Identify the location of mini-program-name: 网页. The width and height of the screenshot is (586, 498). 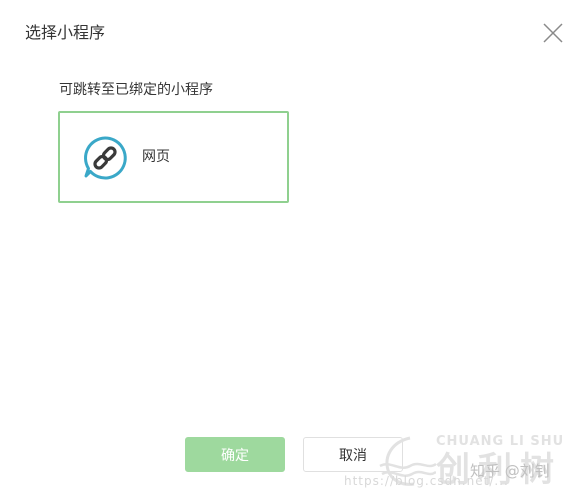
(156, 157).